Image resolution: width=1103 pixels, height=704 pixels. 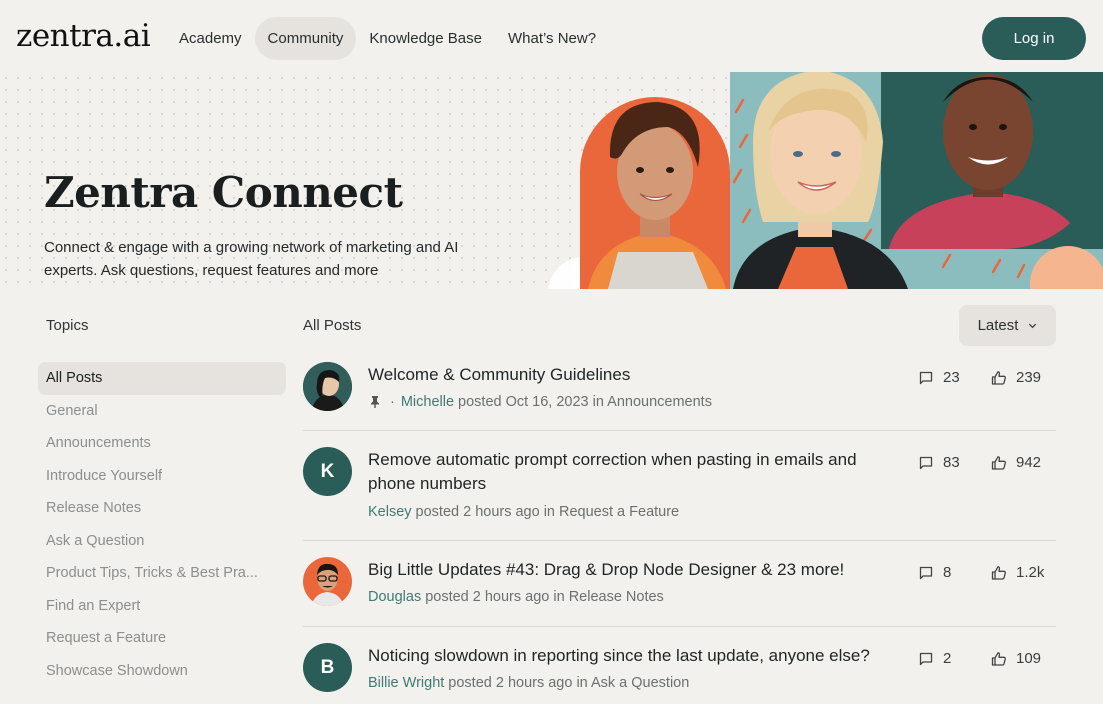 What do you see at coordinates (1029, 462) in the screenshot?
I see `like-count-value: 942` at bounding box center [1029, 462].